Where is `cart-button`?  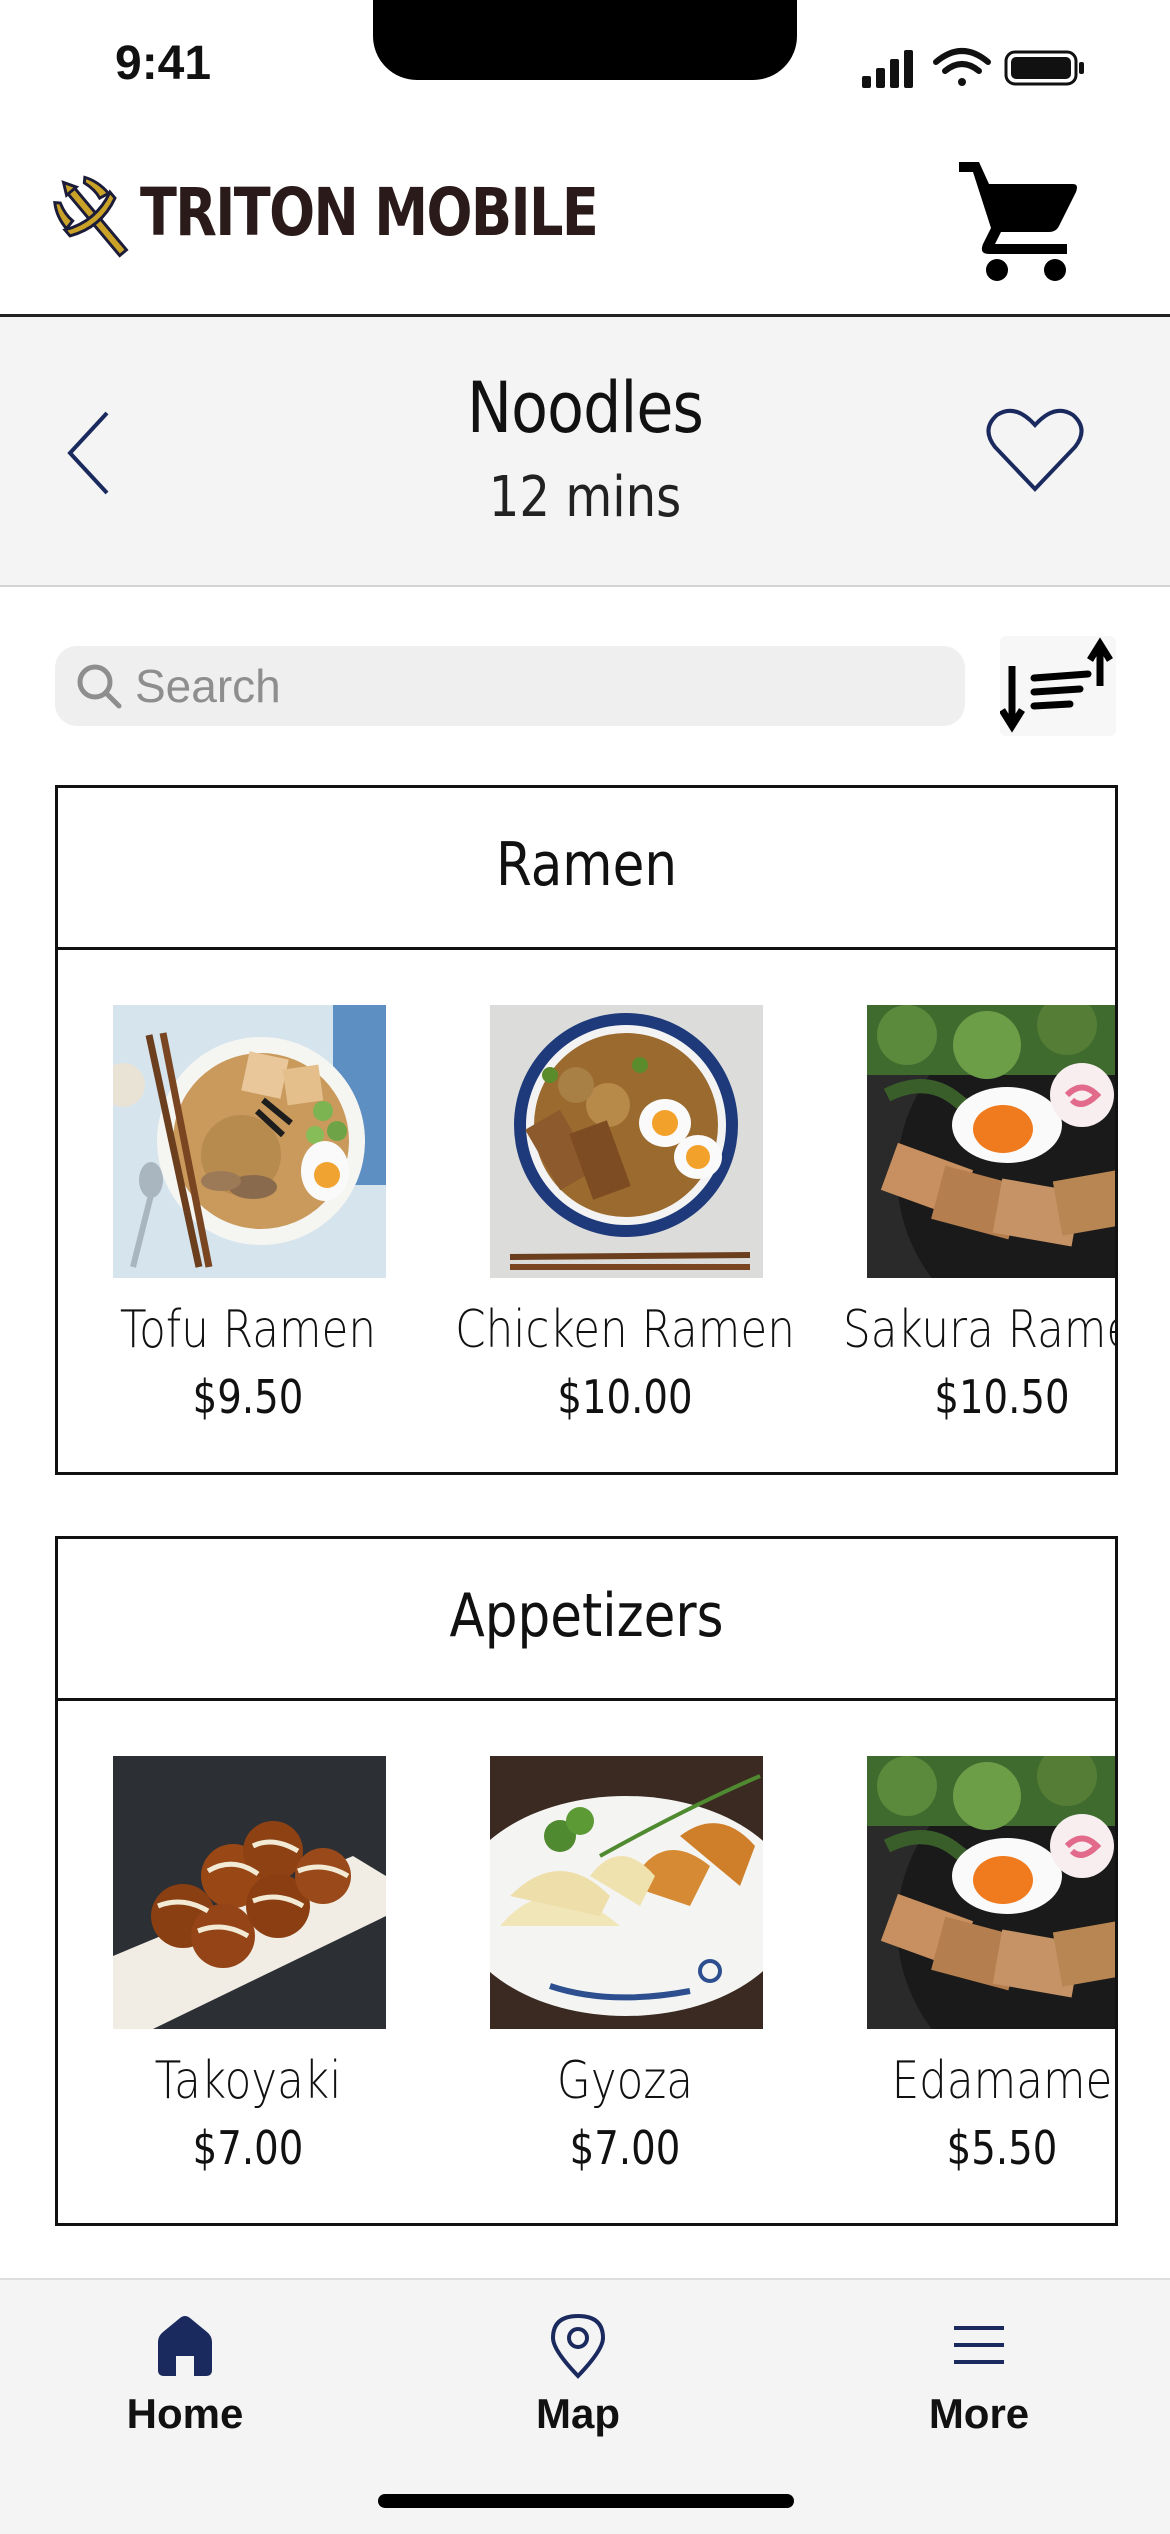 cart-button is located at coordinates (1020, 219).